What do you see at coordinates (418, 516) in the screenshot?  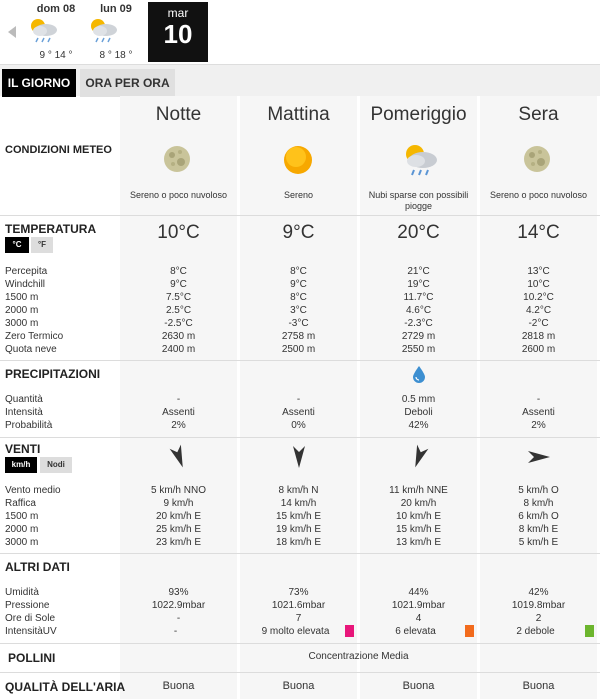 I see `value-w1500: 10 km/h E` at bounding box center [418, 516].